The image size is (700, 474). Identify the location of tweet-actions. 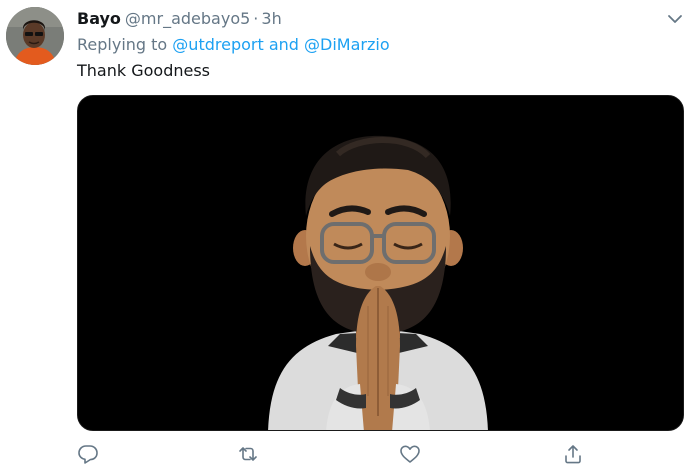
(337, 455).